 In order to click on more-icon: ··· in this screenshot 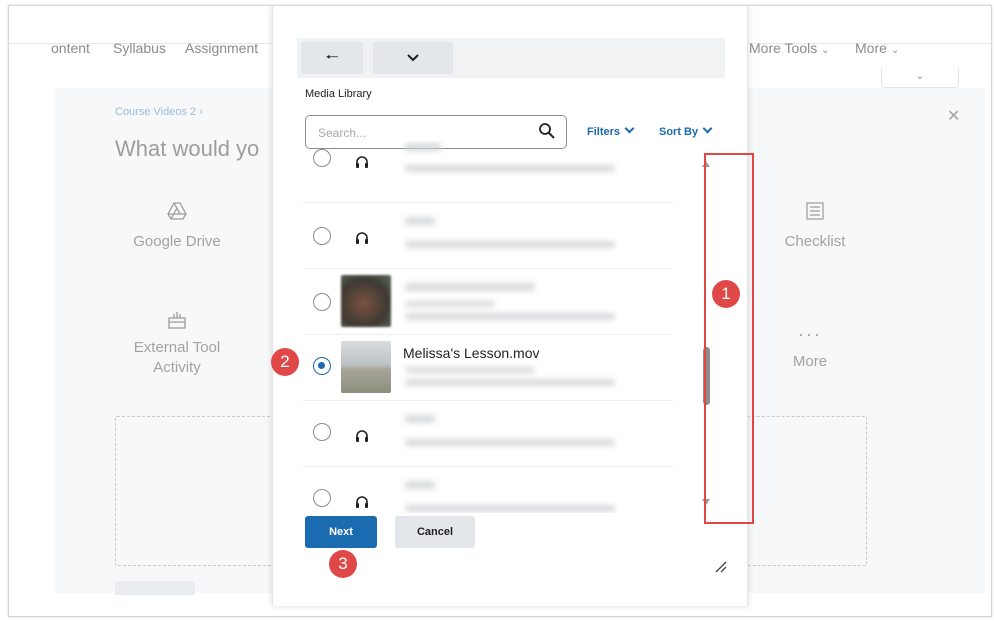, I will do `click(810, 334)`.